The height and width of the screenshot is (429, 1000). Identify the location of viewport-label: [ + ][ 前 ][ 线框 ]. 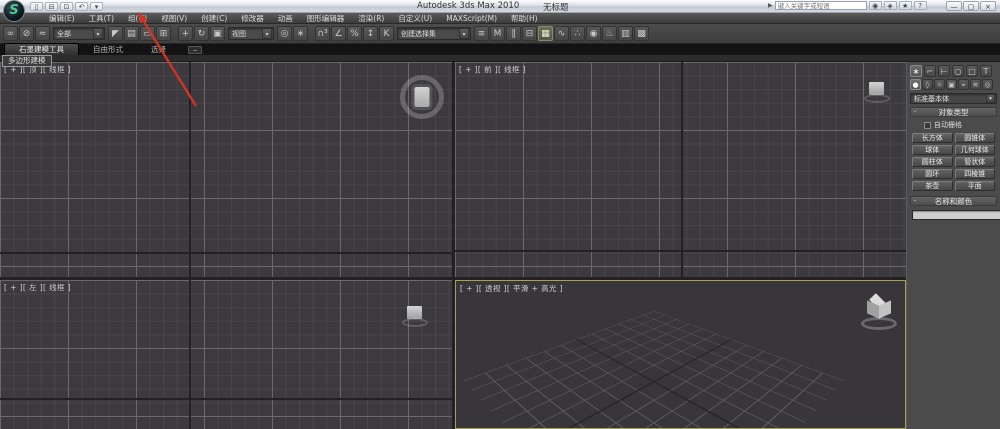
(492, 69).